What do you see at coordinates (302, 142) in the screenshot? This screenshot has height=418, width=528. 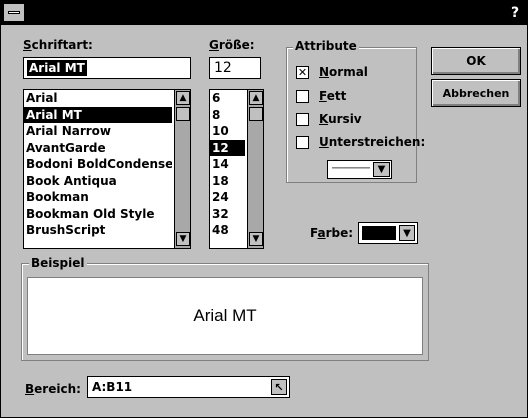 I see `underline-checkbox` at bounding box center [302, 142].